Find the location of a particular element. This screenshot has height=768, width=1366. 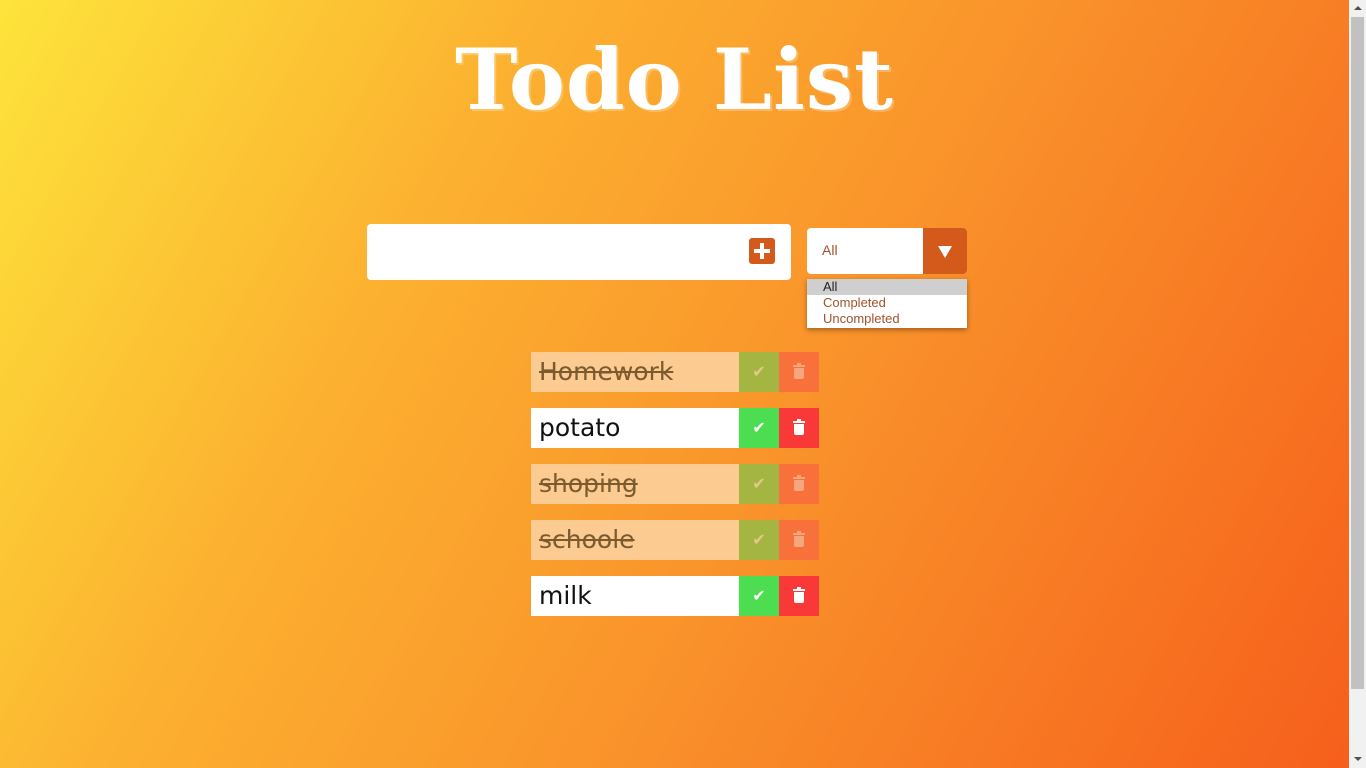

todo-input is located at coordinates (561, 253).